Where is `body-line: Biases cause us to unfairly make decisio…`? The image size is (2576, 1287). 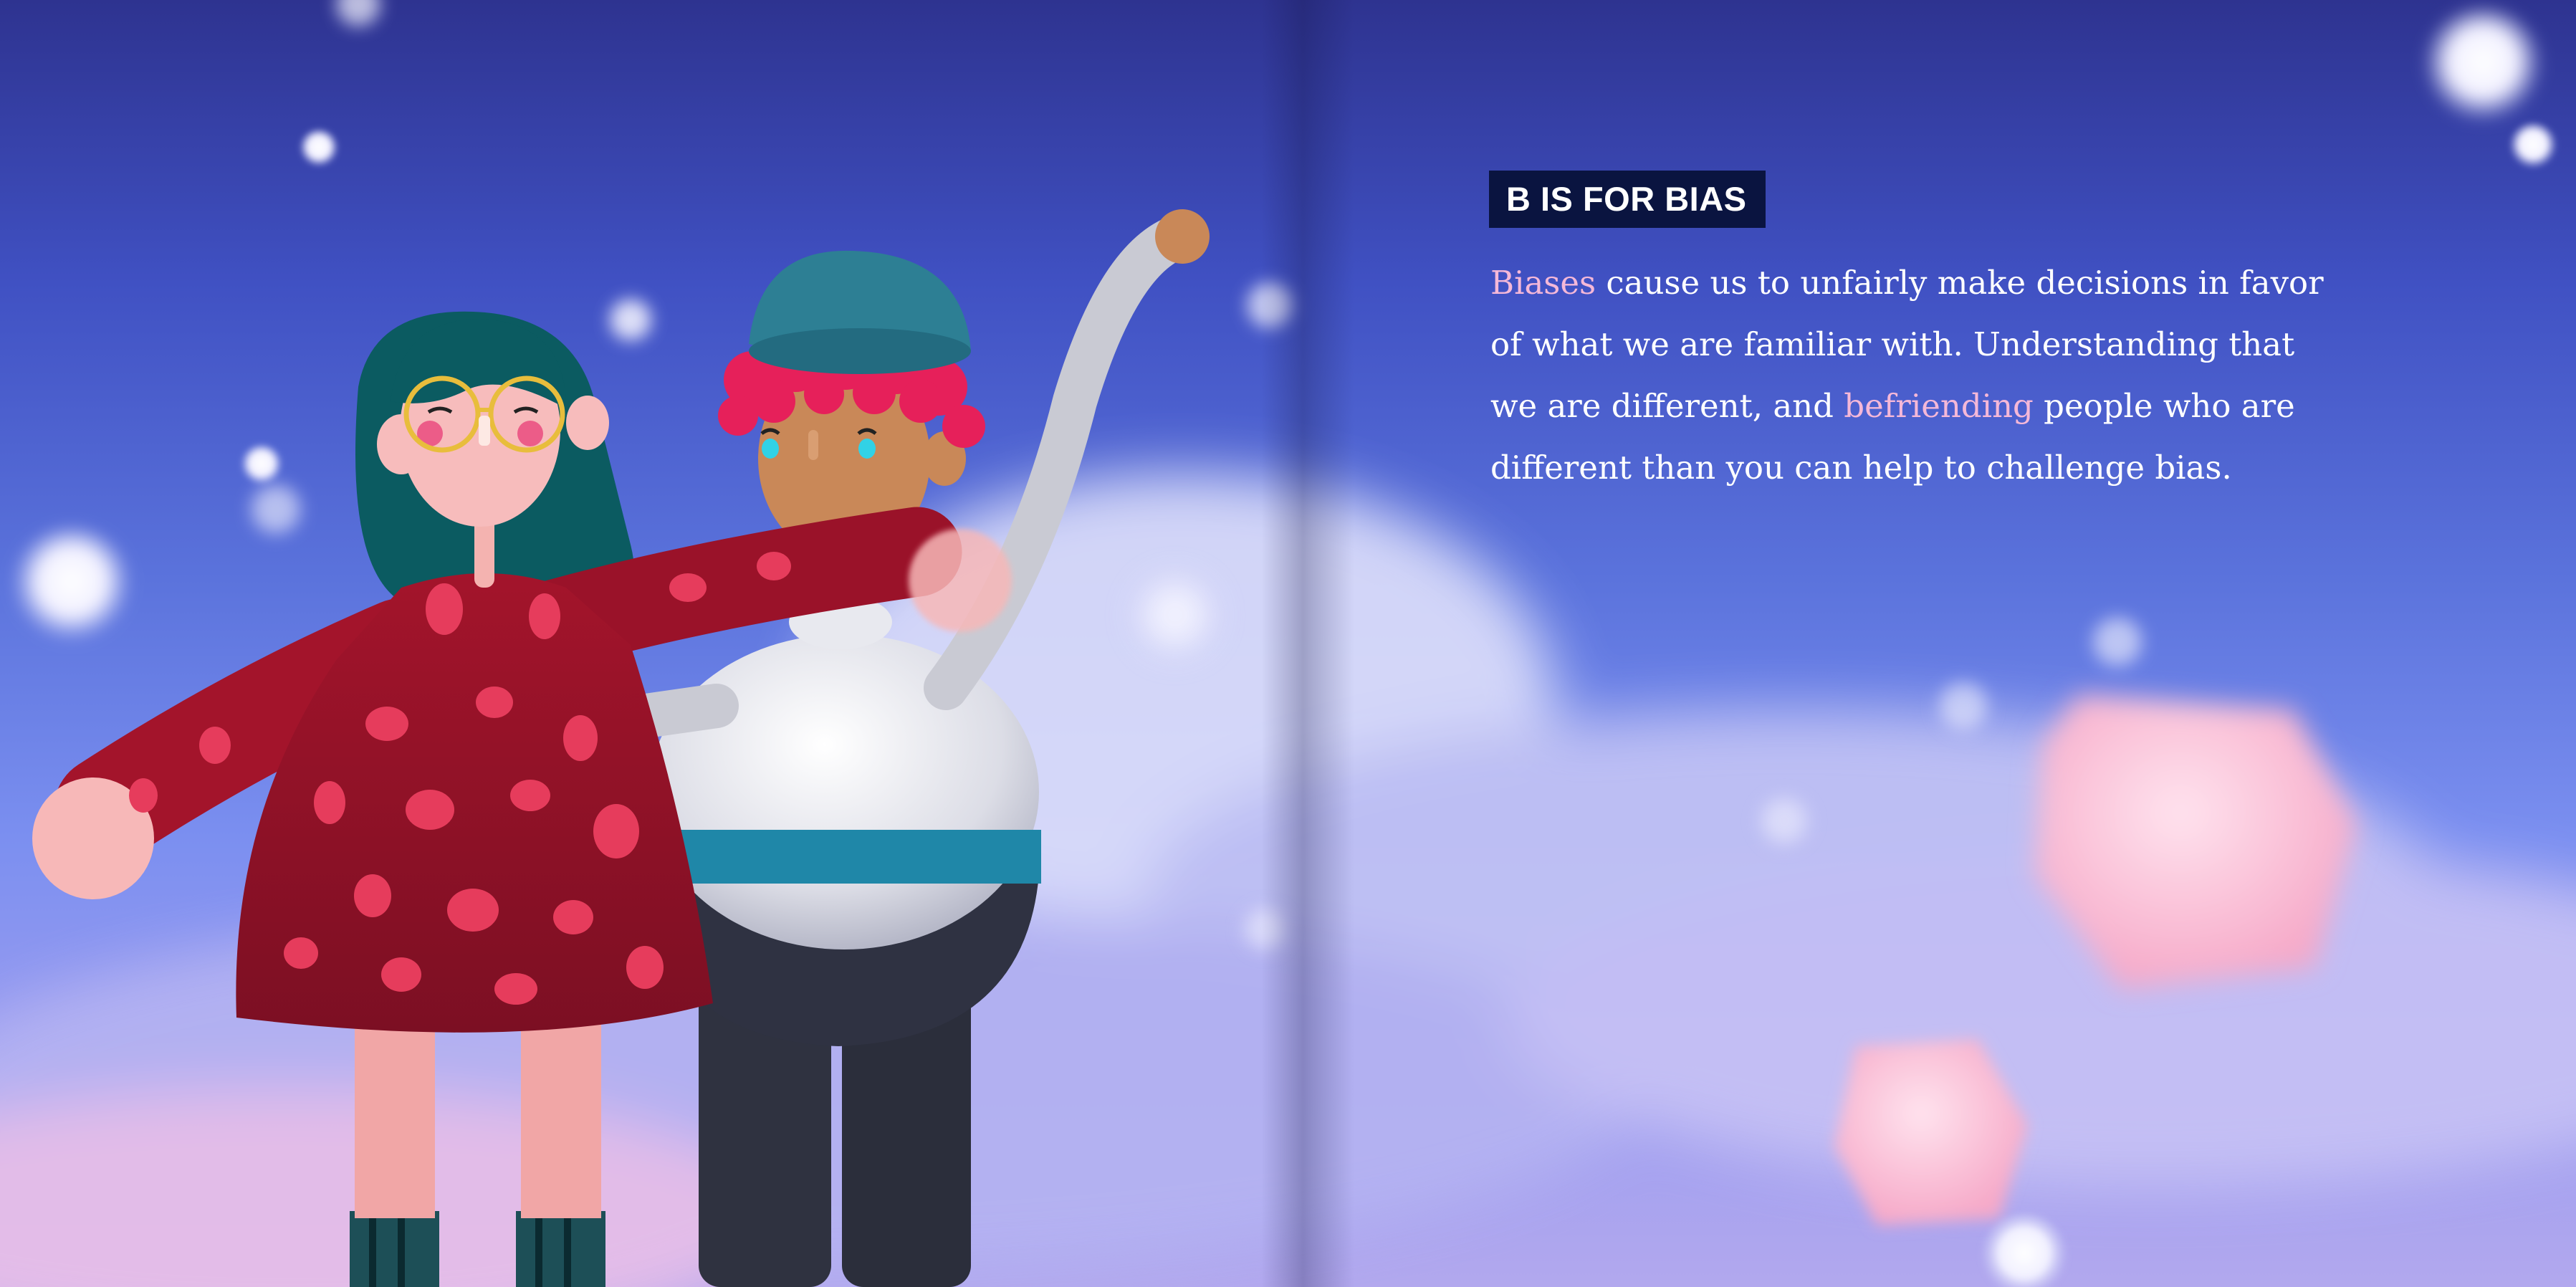 body-line: Biases cause us to unfairly make decisio… is located at coordinates (1907, 283).